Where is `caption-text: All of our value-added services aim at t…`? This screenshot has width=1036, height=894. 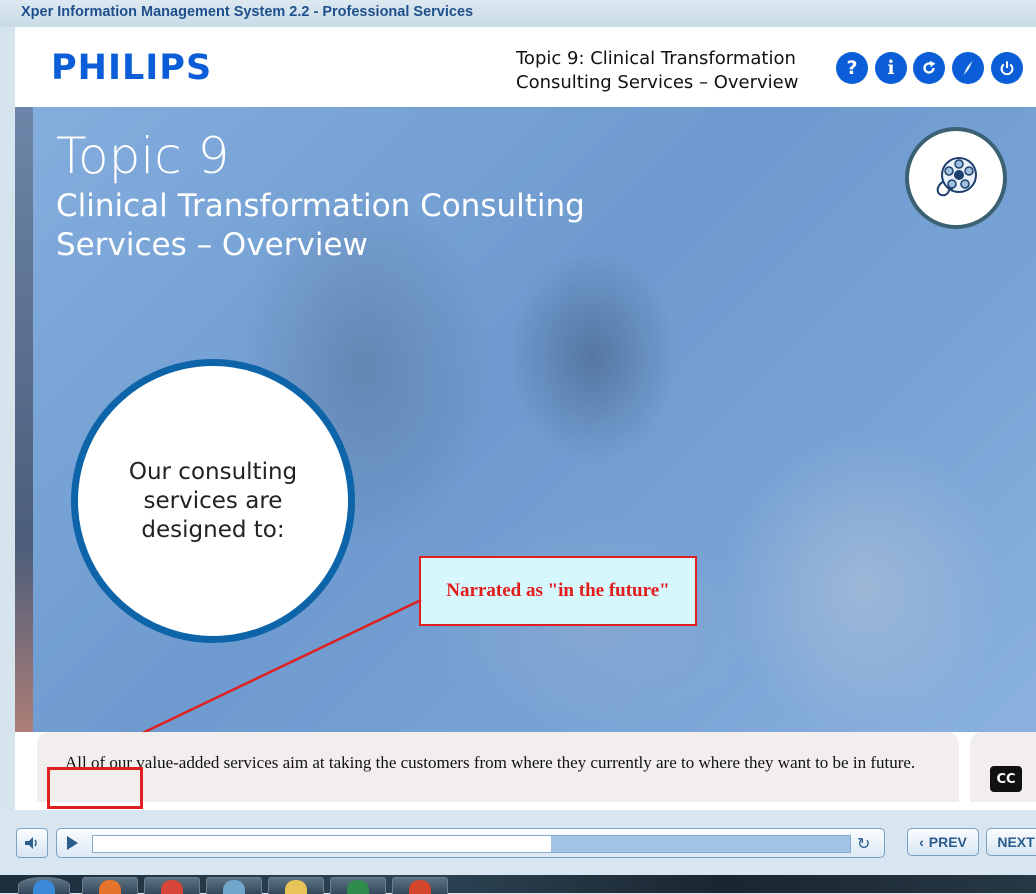
caption-text: All of our value-added services aim at t… is located at coordinates (490, 762).